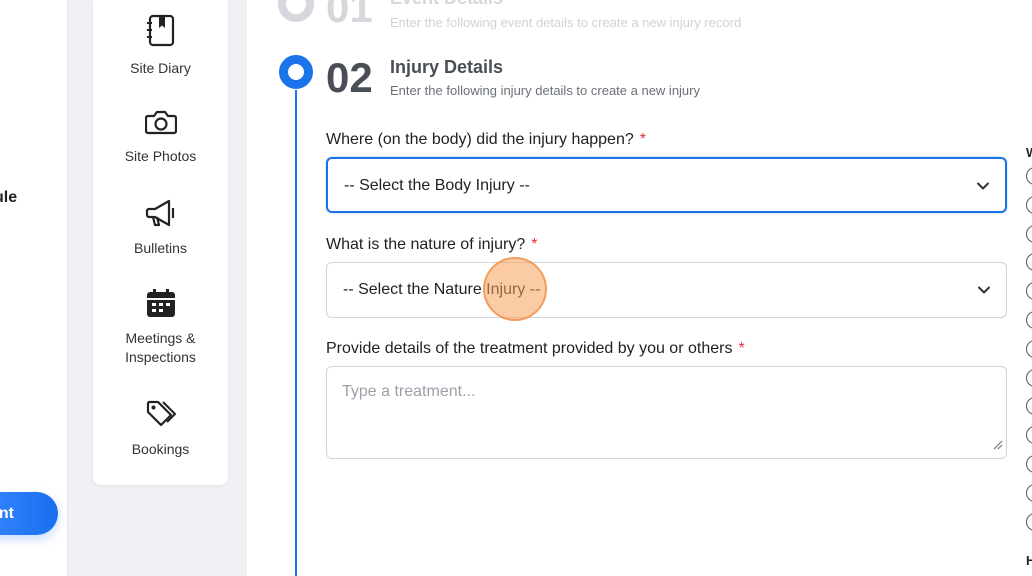  What do you see at coordinates (349, 77) in the screenshot?
I see `step-2-number: 02` at bounding box center [349, 77].